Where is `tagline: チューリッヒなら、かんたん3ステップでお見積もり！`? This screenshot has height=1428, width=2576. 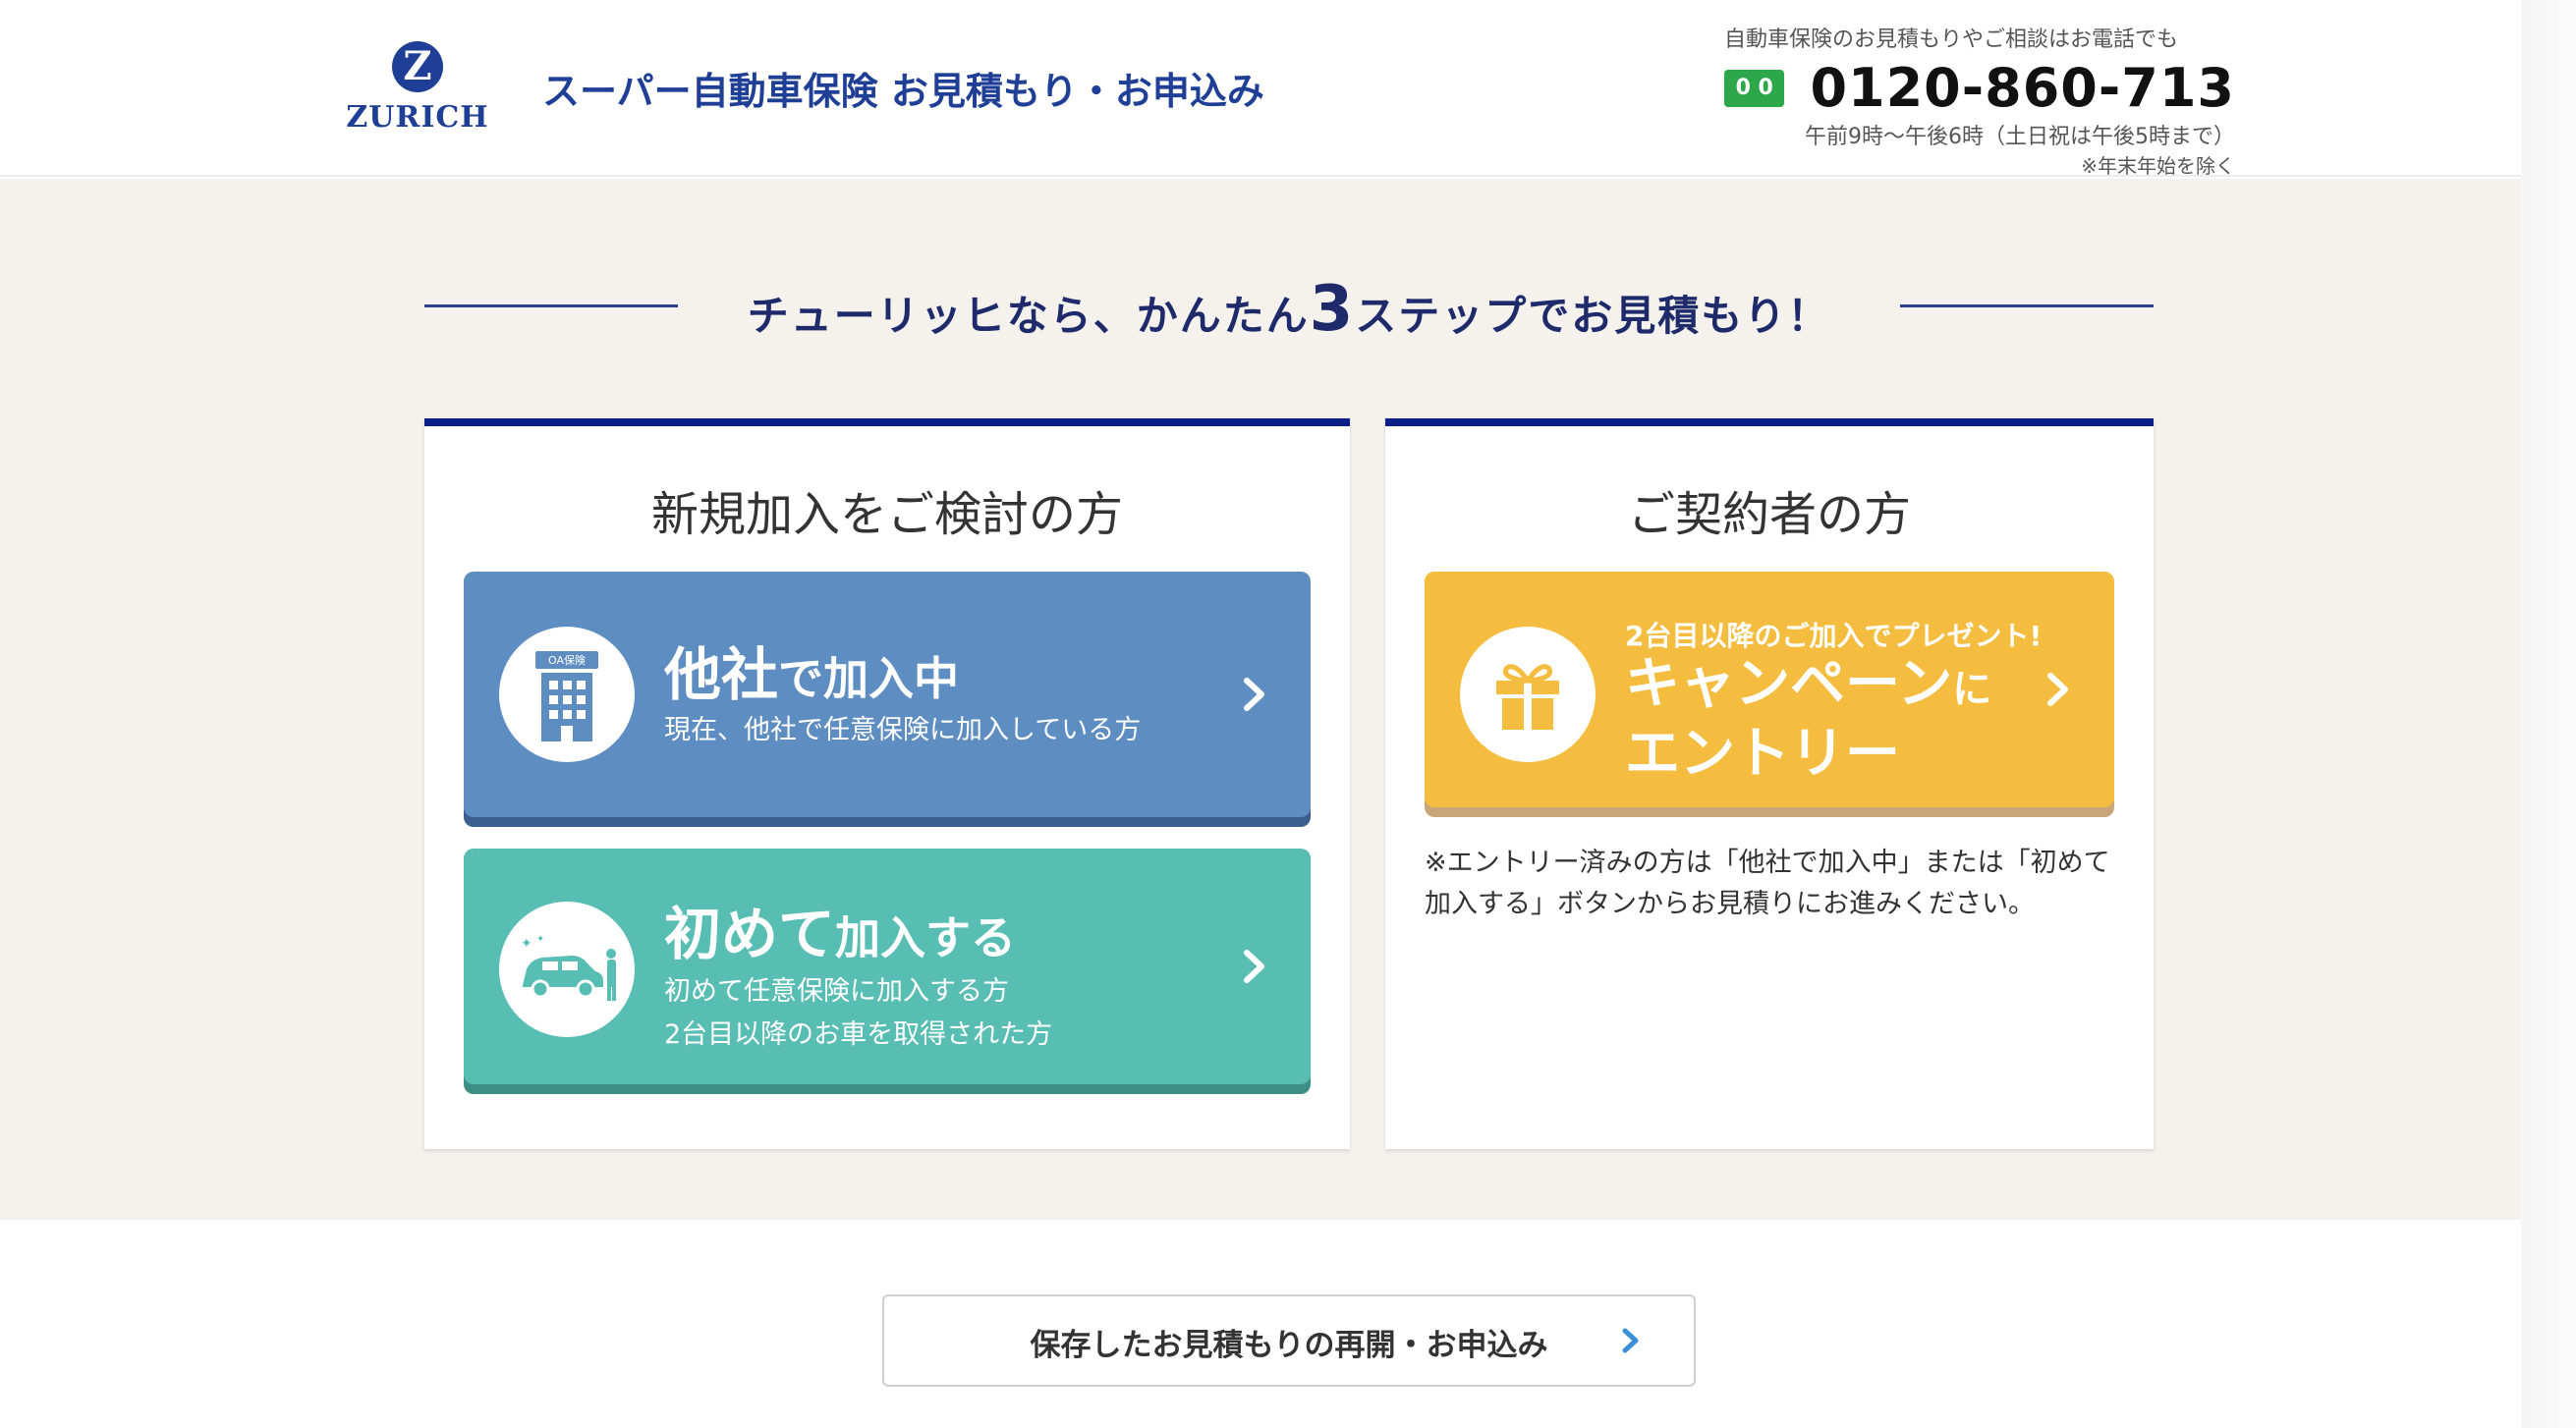 tagline: チューリッヒなら、かんたん3ステップでお見積もり！ is located at coordinates (1289, 309).